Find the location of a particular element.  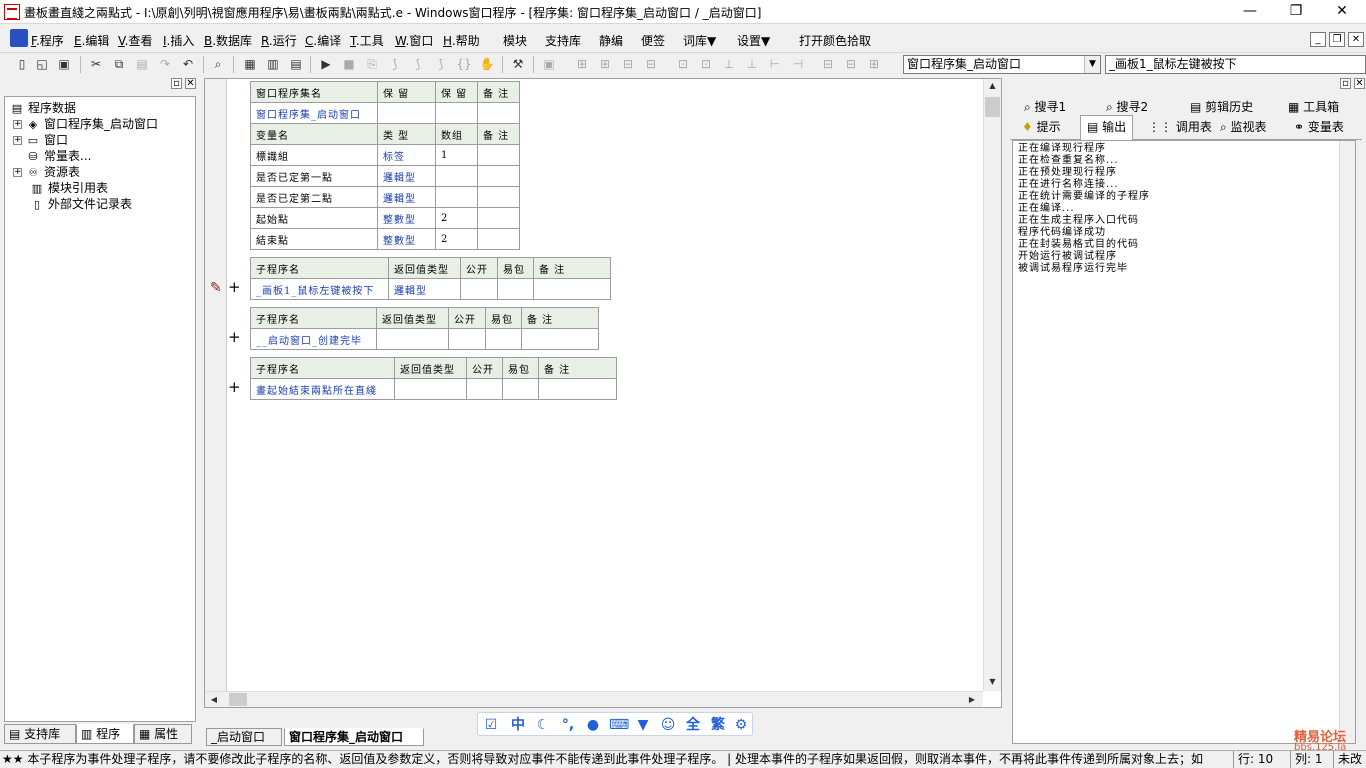

menu-program: F.程序 is located at coordinates (47, 40).